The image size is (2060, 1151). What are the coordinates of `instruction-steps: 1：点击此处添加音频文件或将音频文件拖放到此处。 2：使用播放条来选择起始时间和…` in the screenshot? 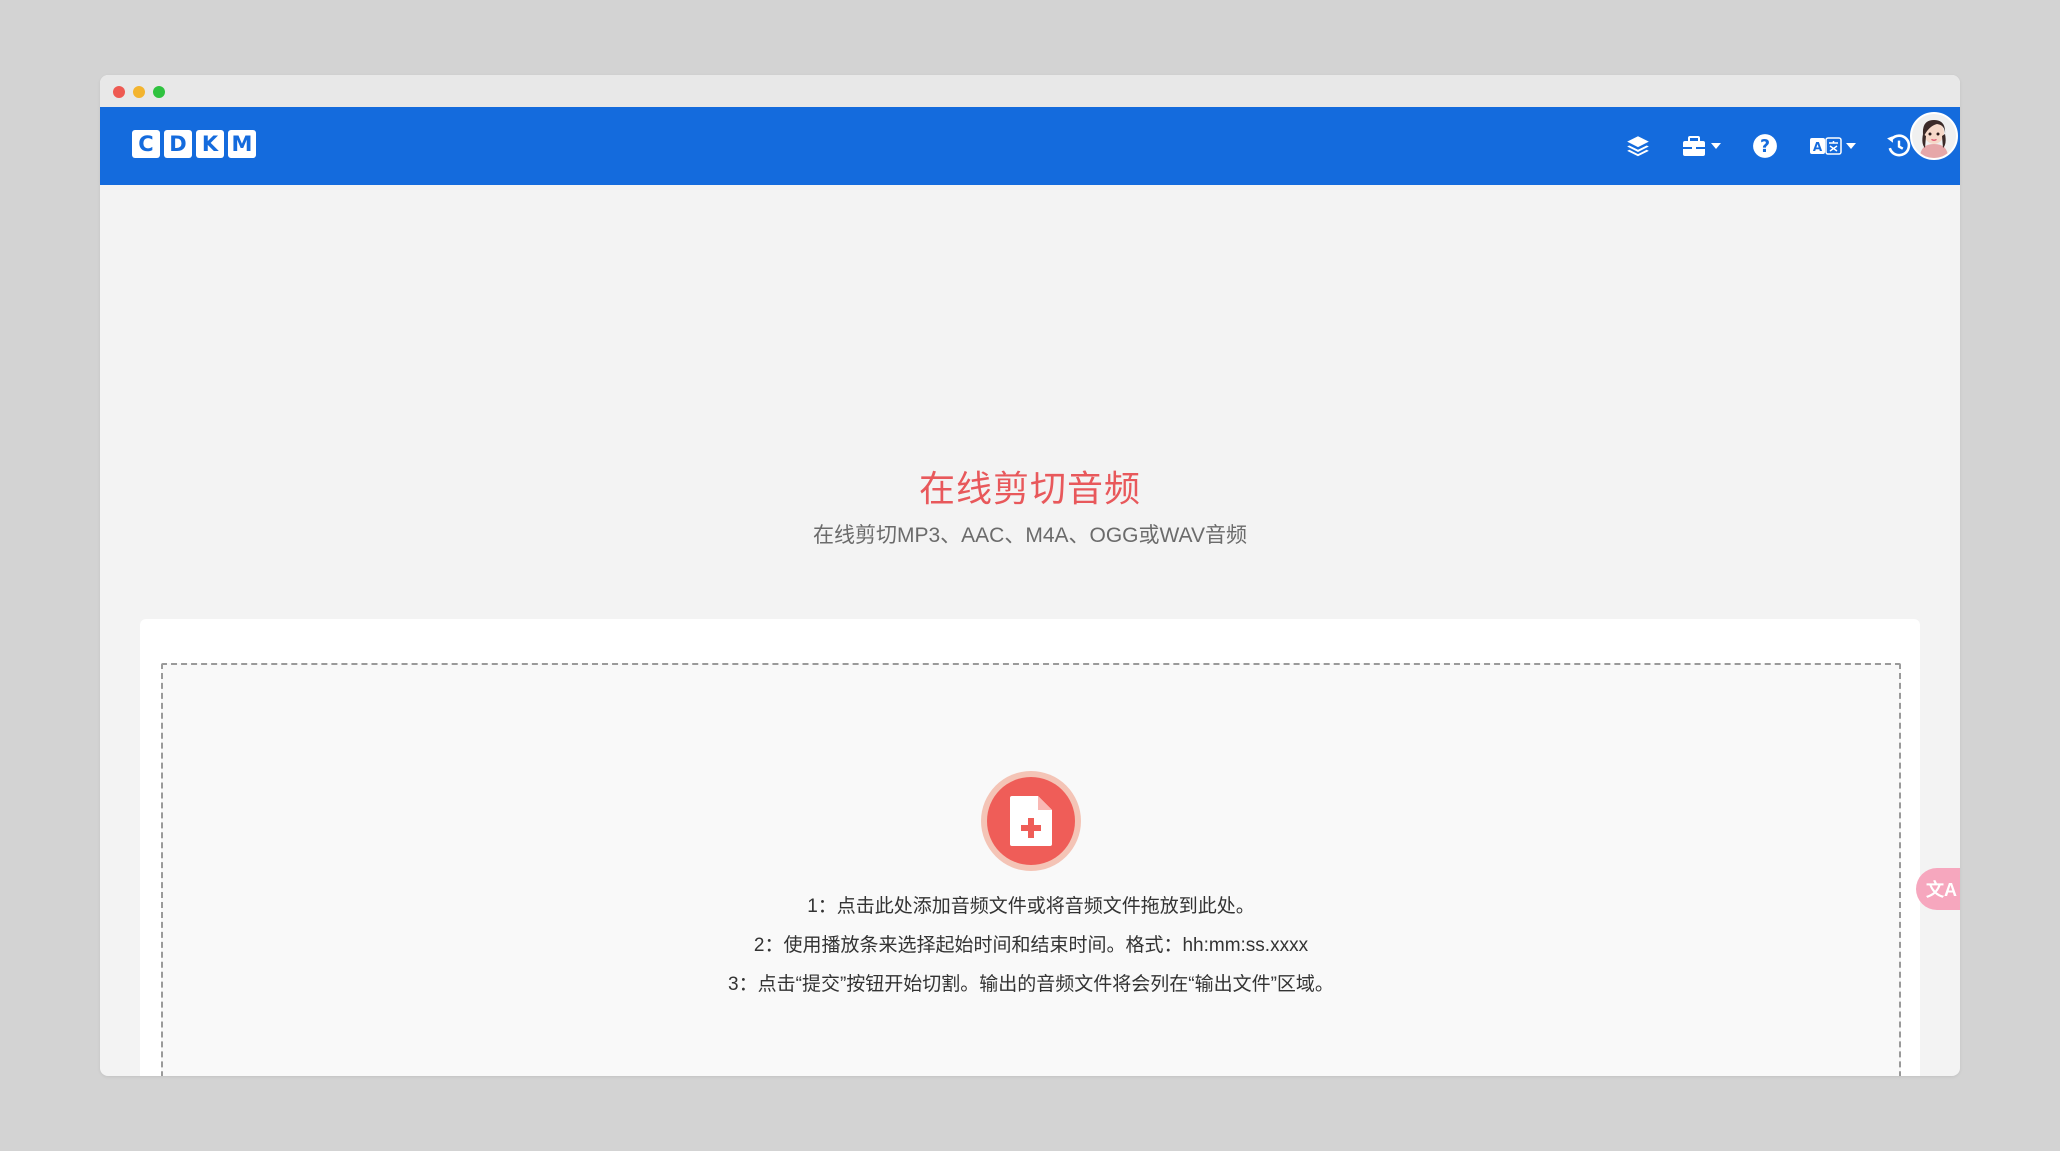 It's located at (1031, 945).